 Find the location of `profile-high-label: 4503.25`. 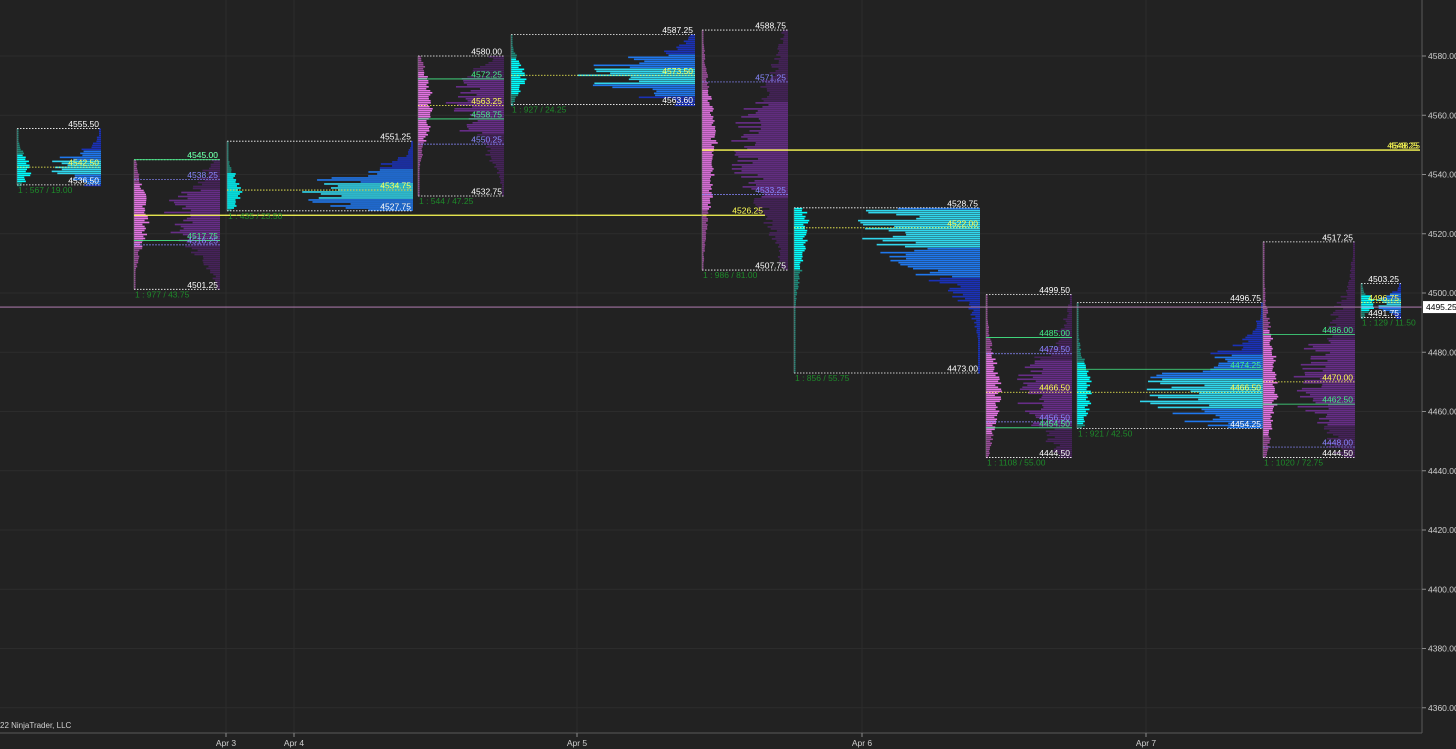

profile-high-label: 4503.25 is located at coordinates (1383, 279).